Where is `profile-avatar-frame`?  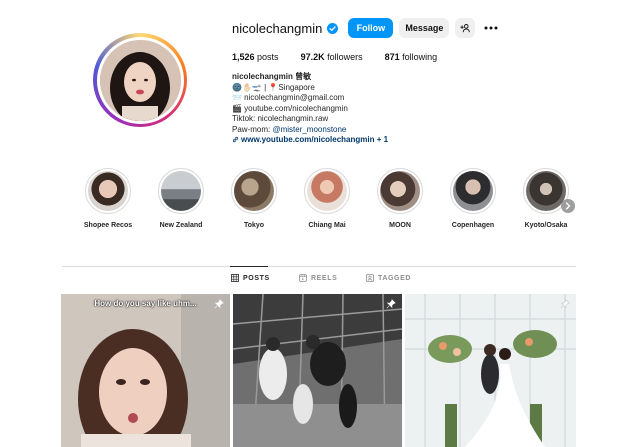 profile-avatar-frame is located at coordinates (140, 80).